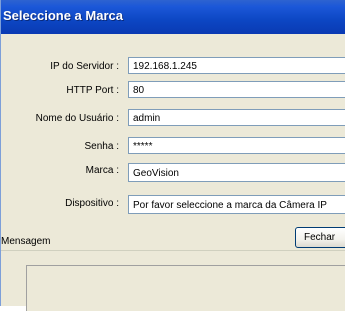  I want to click on brand-row: Marca : GeoVision, so click(173, 174).